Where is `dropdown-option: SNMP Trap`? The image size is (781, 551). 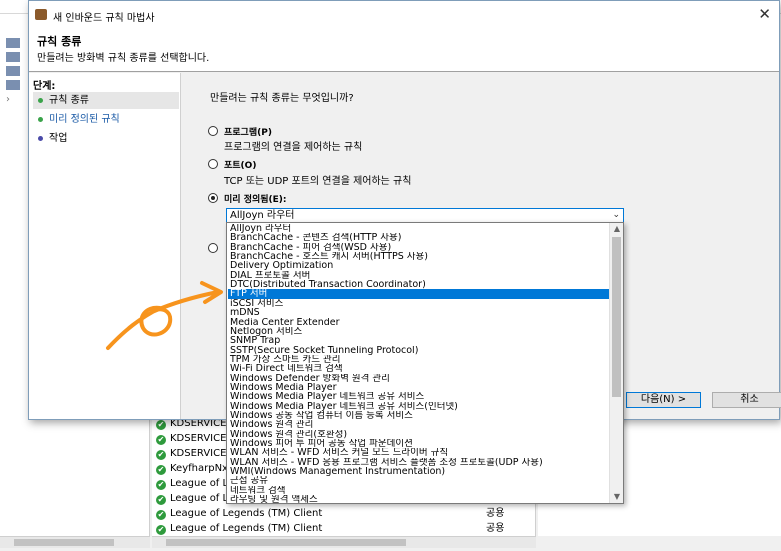 dropdown-option: SNMP Trap is located at coordinates (419, 340).